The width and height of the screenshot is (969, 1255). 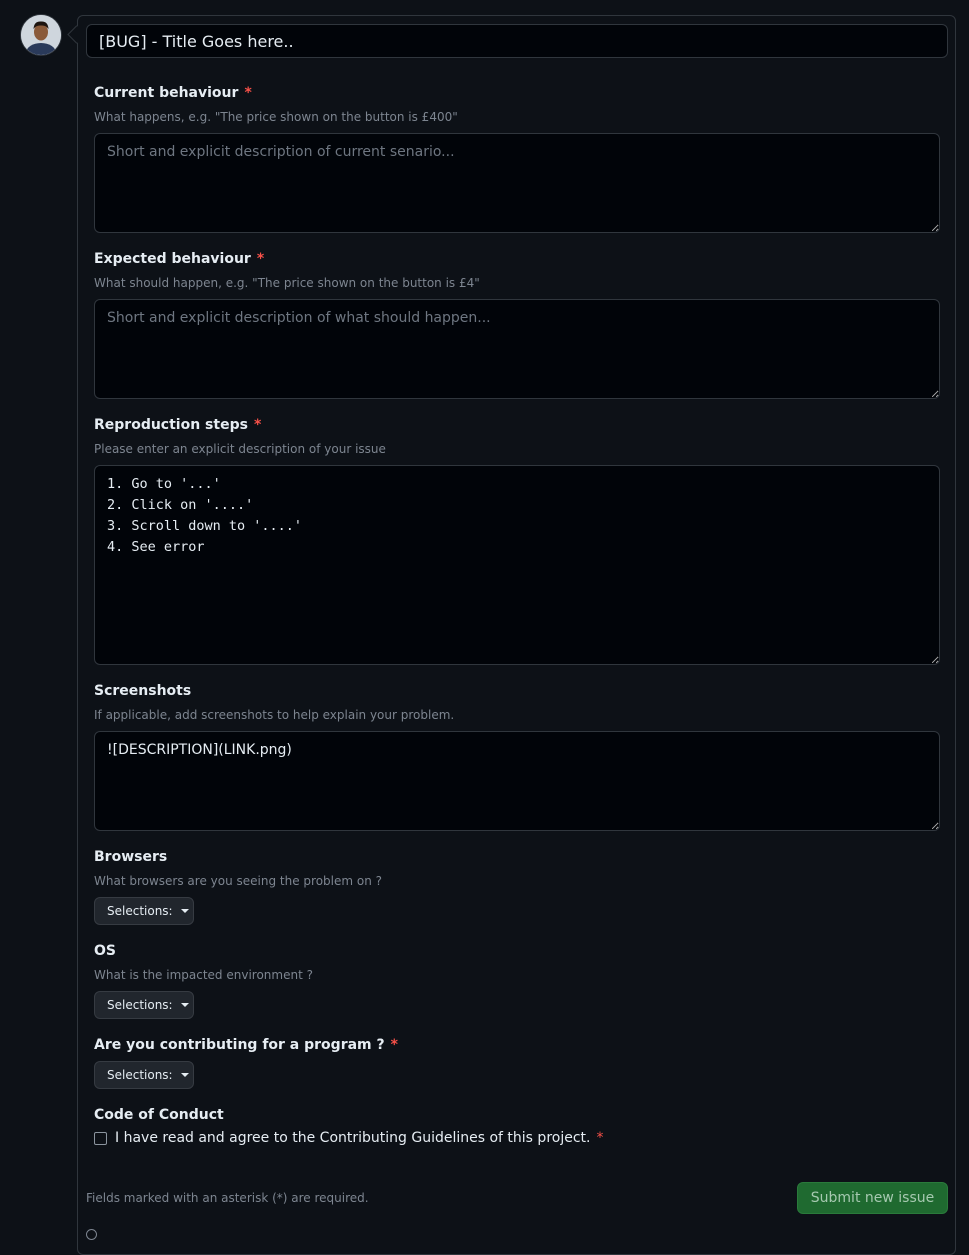 I want to click on program-label-text: Are you contributing for a program ?, so click(x=239, y=1045).